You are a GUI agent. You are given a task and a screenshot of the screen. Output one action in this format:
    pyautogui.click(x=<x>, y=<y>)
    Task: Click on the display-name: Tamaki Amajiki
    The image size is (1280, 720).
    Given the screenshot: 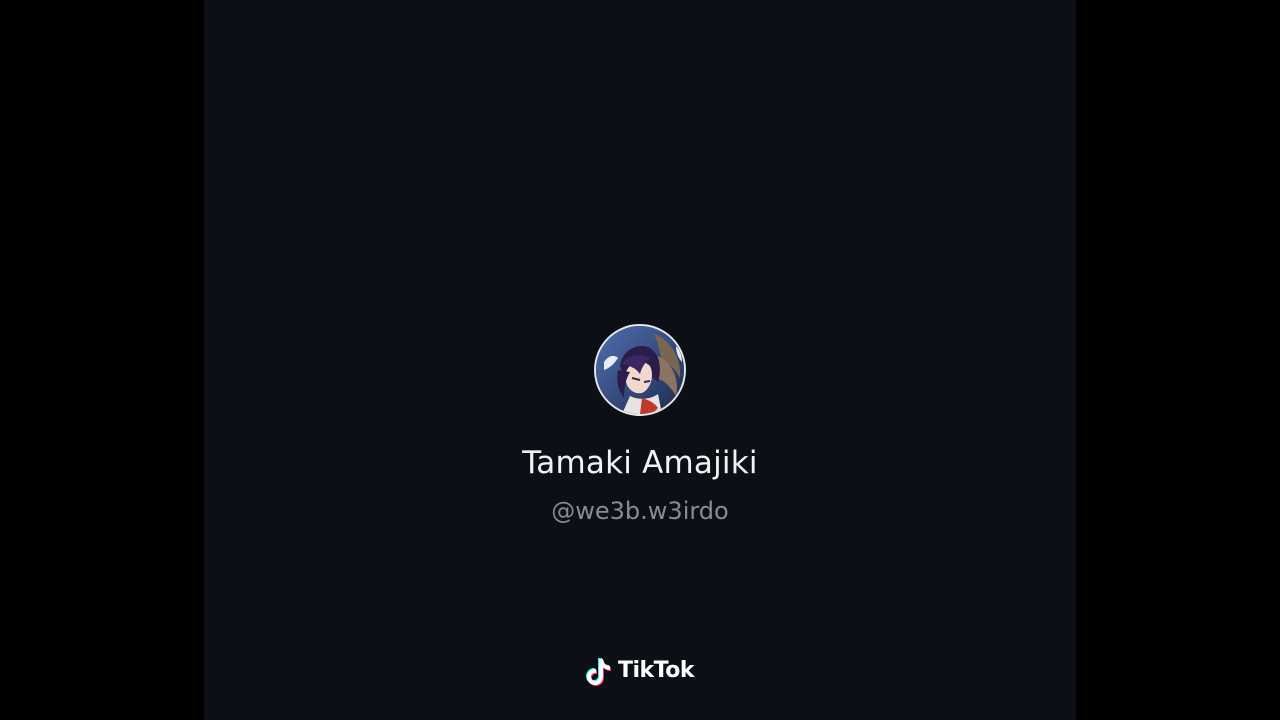 What is the action you would take?
    pyautogui.click(x=640, y=463)
    